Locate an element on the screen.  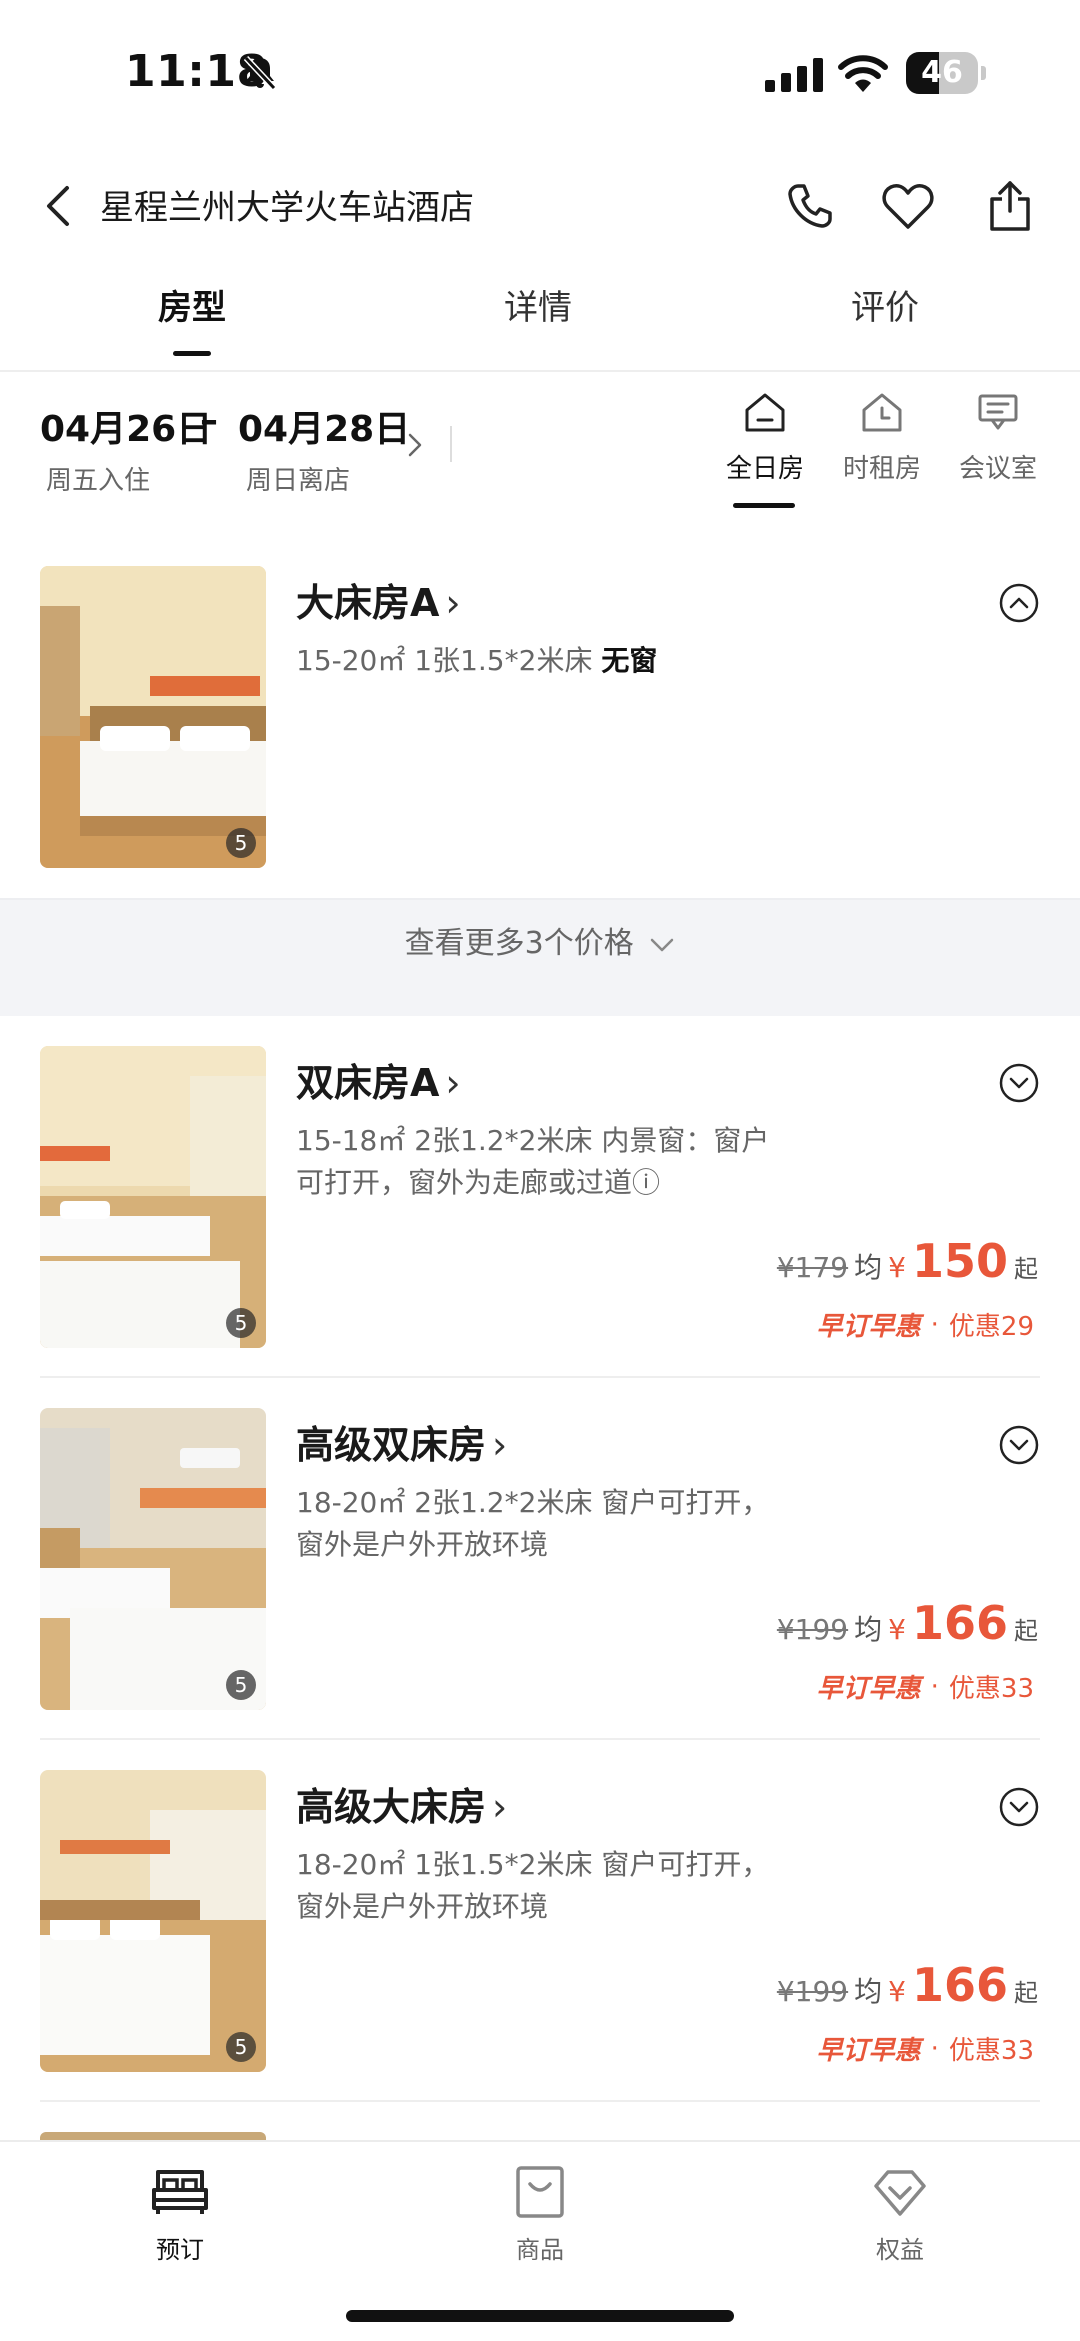
tab-details: 详情 is located at coordinates (538, 304).